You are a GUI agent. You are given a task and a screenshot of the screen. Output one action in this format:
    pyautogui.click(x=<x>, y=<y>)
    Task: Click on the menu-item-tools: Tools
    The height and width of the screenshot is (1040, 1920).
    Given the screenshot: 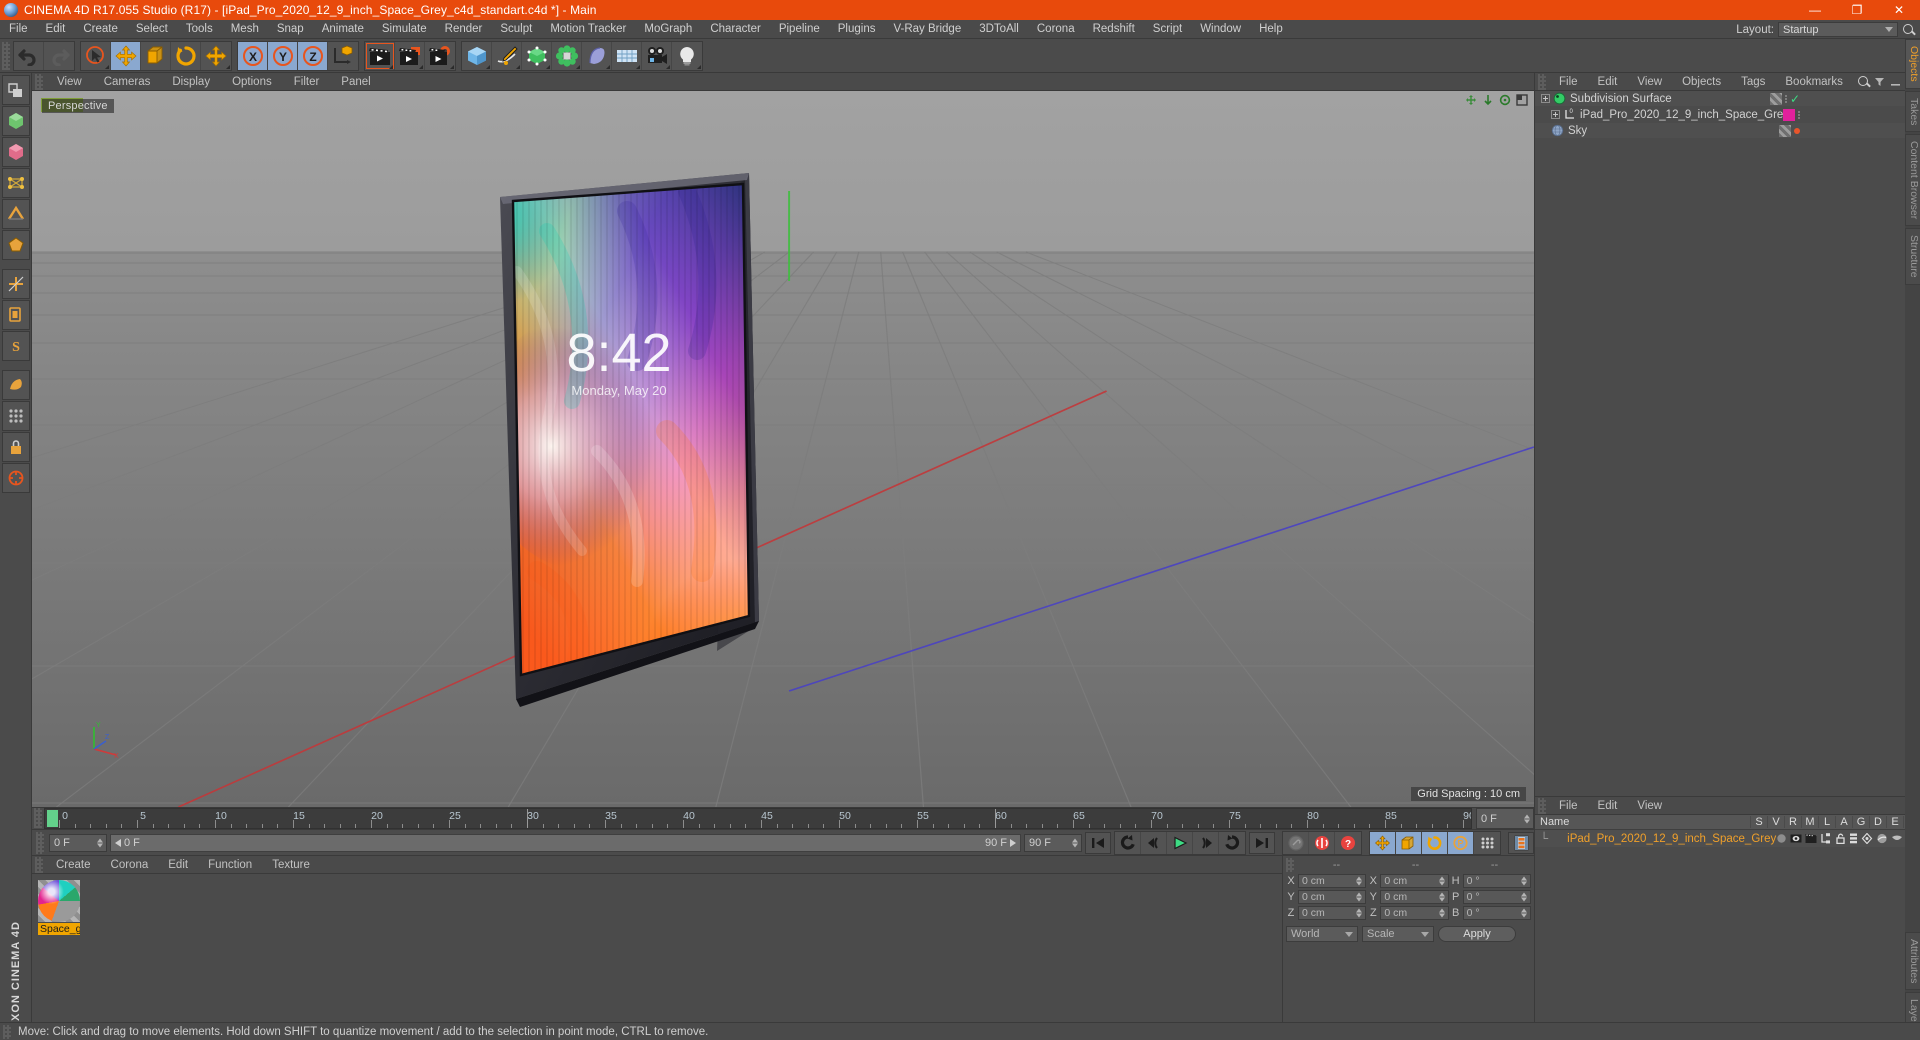 What is the action you would take?
    pyautogui.click(x=199, y=29)
    